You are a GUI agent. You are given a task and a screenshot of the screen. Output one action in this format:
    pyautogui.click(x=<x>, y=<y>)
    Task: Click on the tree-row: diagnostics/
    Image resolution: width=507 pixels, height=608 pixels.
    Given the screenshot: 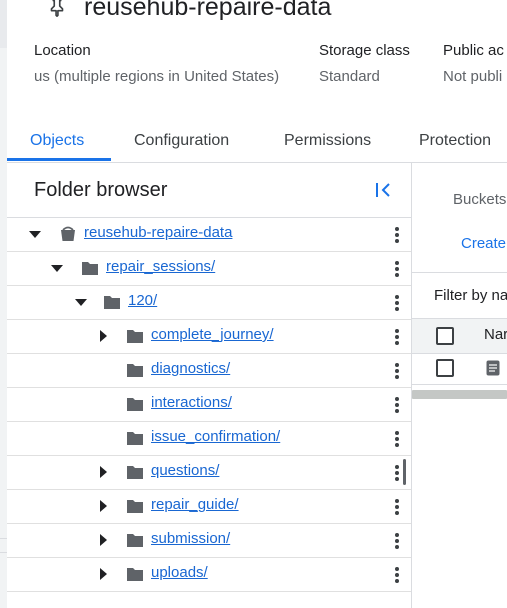 What is the action you would take?
    pyautogui.click(x=209, y=371)
    